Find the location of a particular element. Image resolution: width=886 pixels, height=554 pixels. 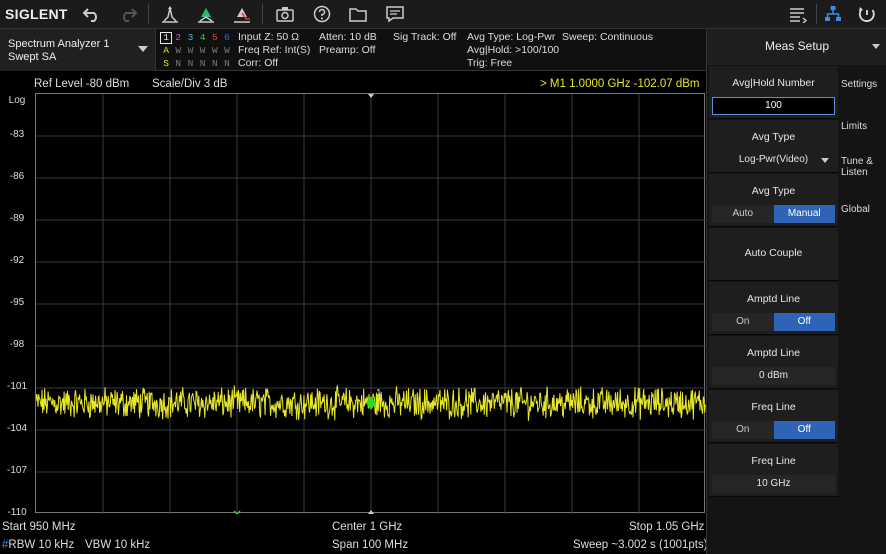

softkey-freq-line: Freq Line 10 GHz is located at coordinates (773, 470).